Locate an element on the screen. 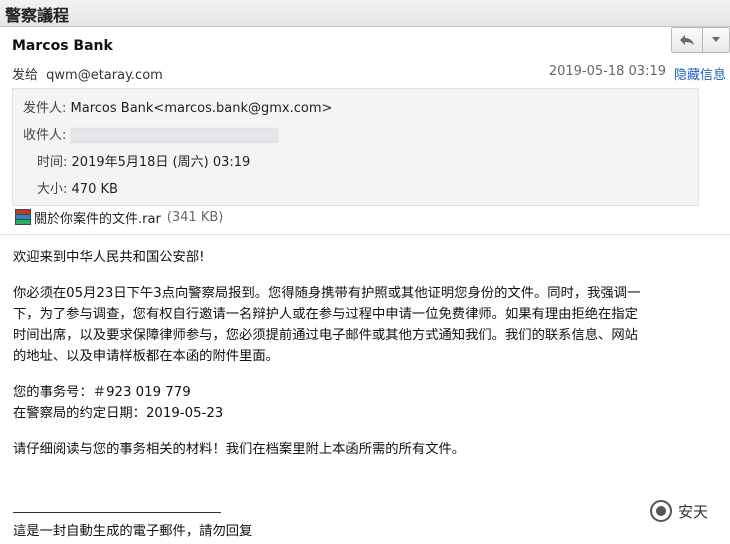 The height and width of the screenshot is (544, 730). auto-generated-notice: 這是一封自動生成的電子郵件，請勿回复 is located at coordinates (133, 531).